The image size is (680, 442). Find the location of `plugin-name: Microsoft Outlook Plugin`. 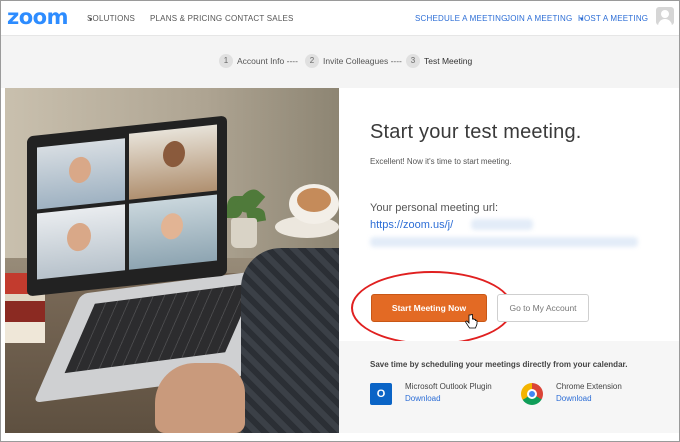

plugin-name: Microsoft Outlook Plugin is located at coordinates (448, 386).